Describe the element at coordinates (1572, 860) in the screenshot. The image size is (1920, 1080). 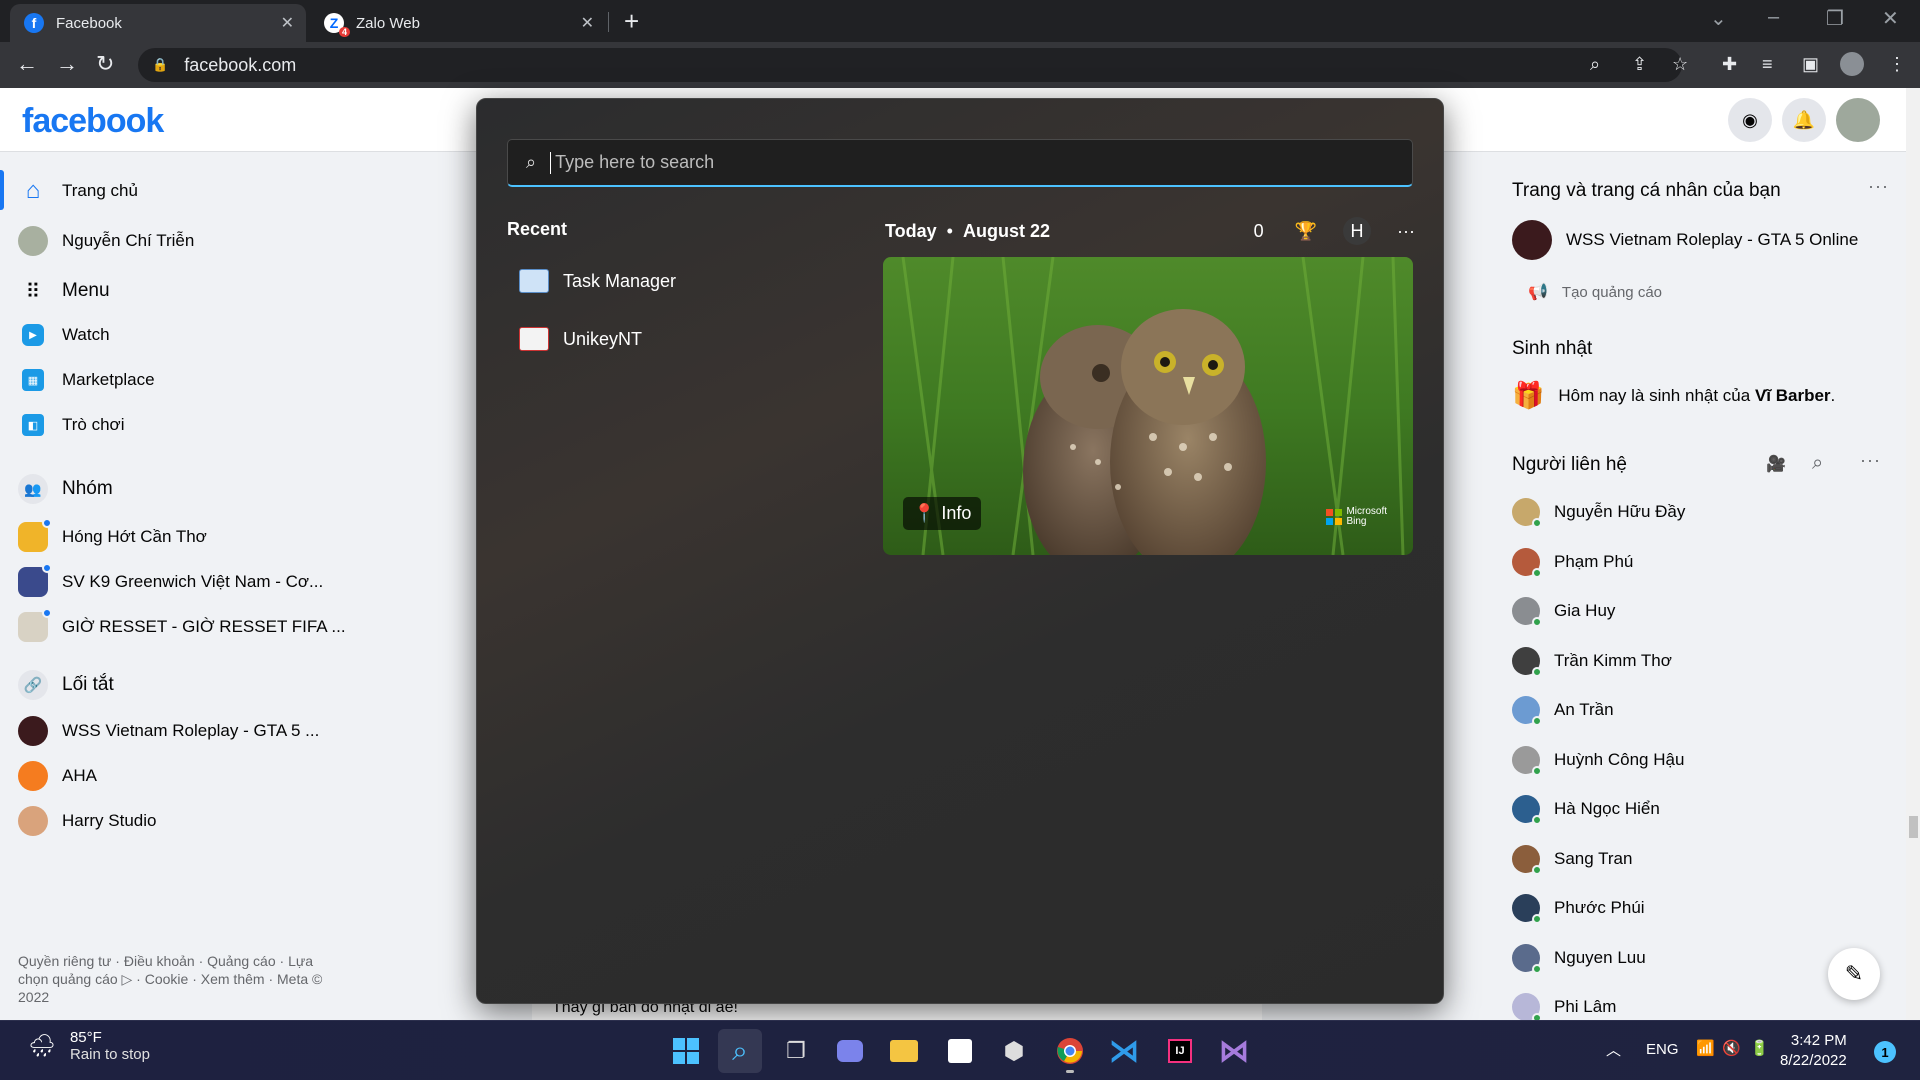
I see `contact-item: Sang Tran` at that location.